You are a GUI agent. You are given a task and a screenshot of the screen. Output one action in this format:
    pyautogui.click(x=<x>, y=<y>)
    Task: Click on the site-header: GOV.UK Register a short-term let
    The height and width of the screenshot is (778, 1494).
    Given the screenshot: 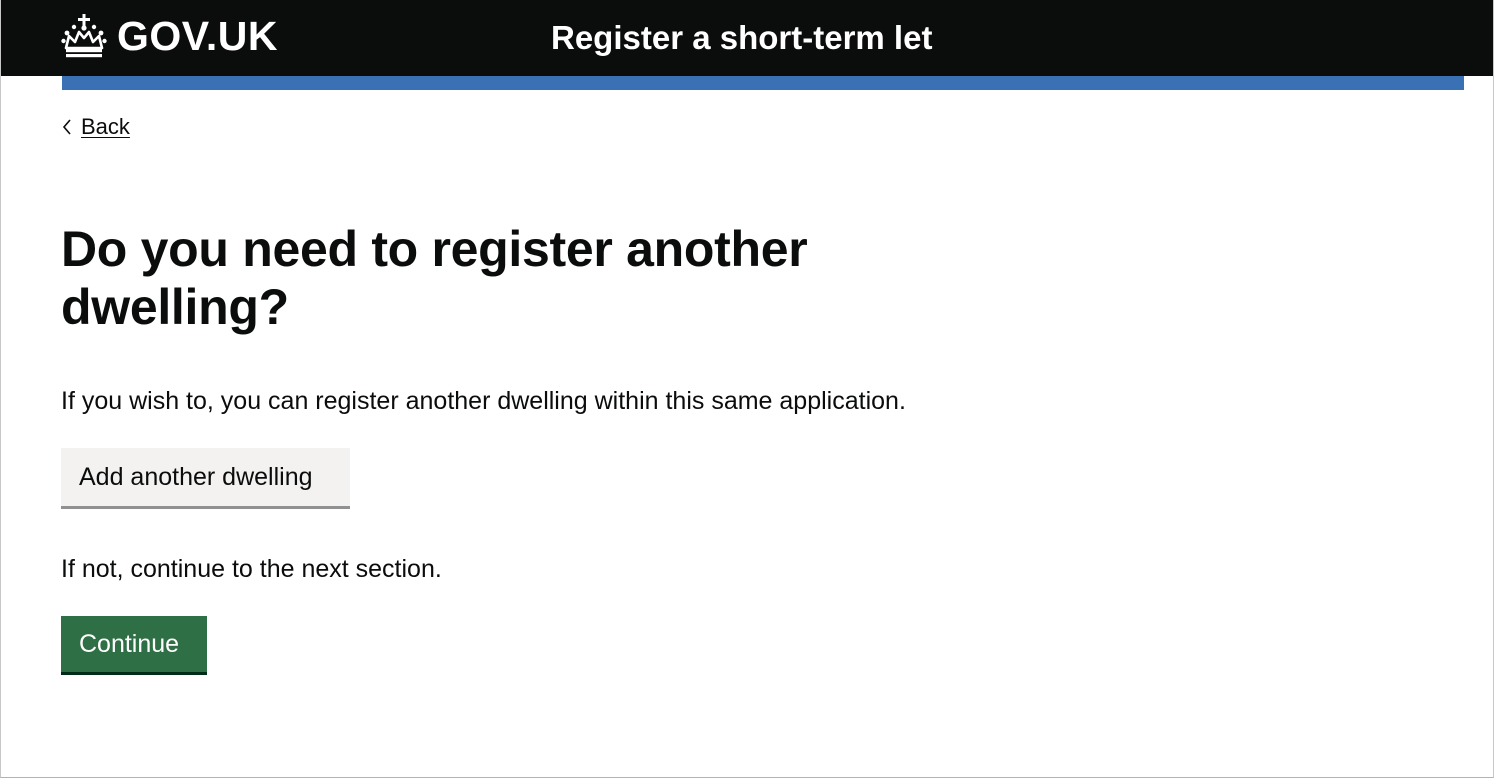 What is the action you would take?
    pyautogui.click(x=747, y=38)
    